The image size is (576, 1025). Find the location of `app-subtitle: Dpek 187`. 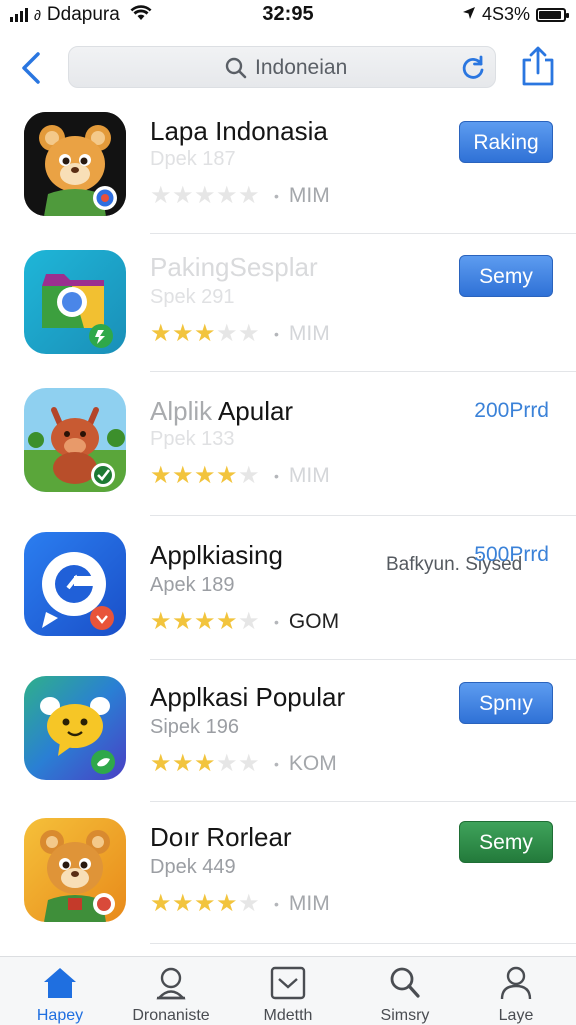

app-subtitle: Dpek 187 is located at coordinates (193, 159).